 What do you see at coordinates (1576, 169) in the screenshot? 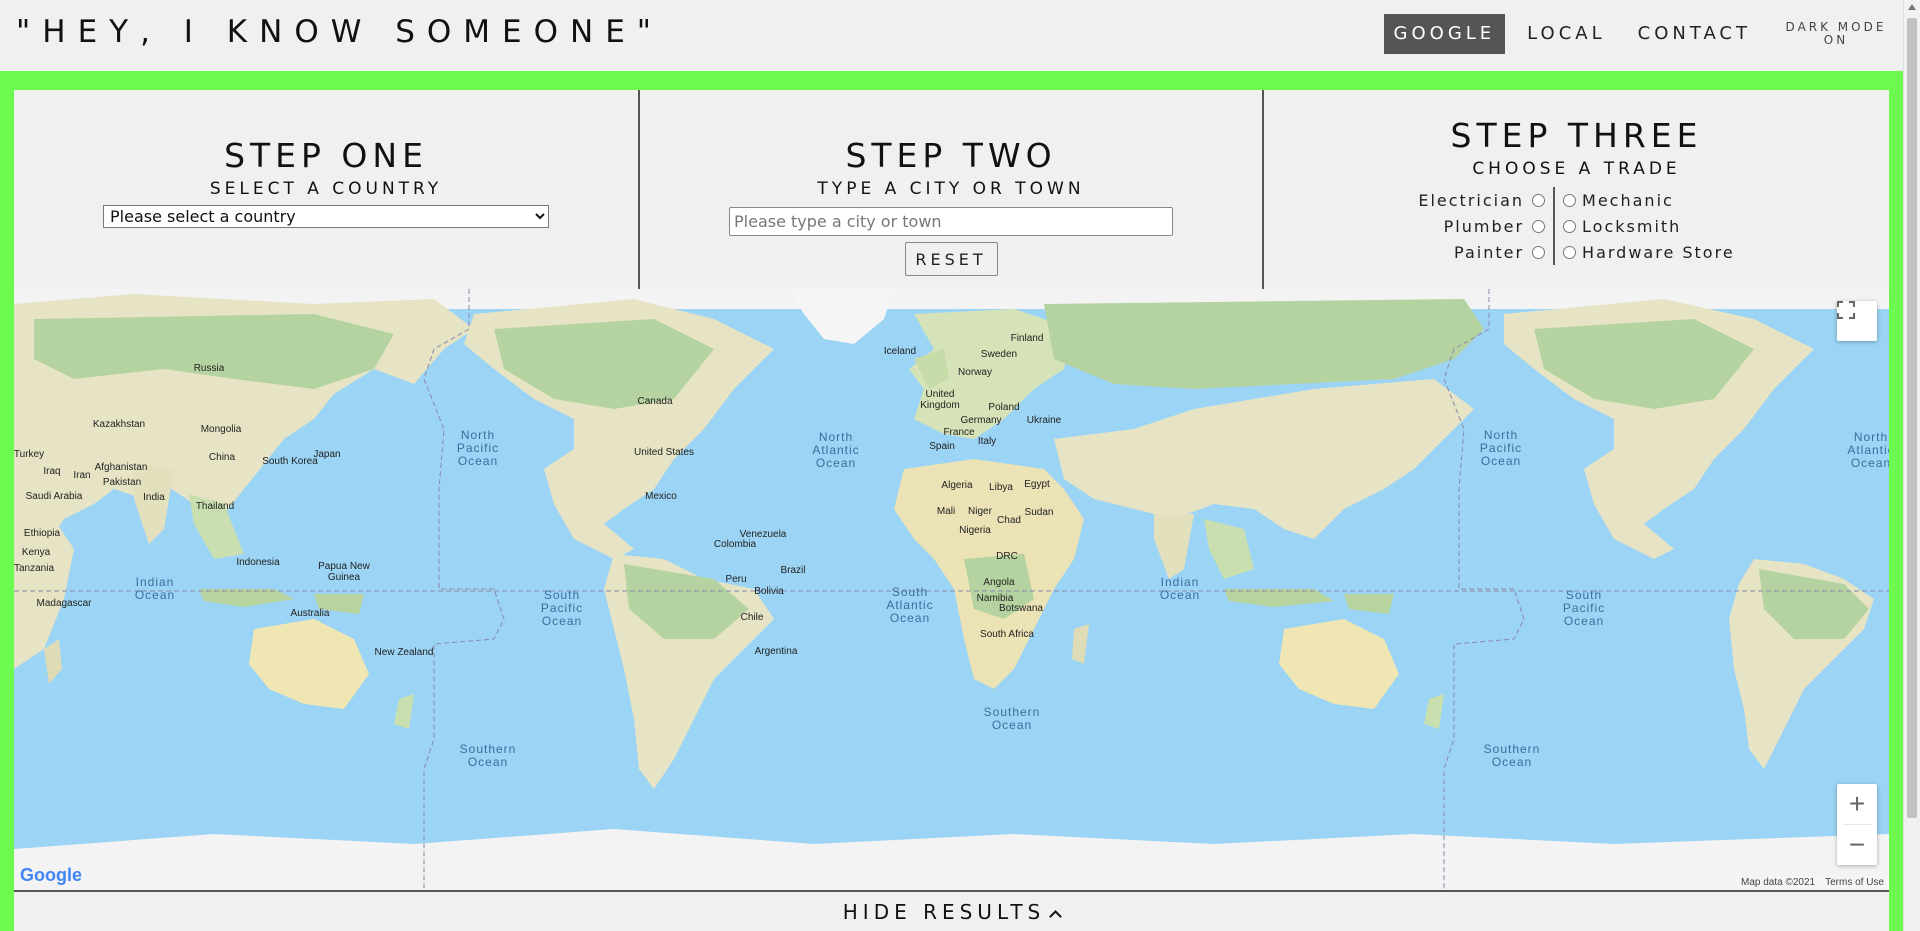
I see `step-three-subheading: CHOOSE A TRADE` at bounding box center [1576, 169].